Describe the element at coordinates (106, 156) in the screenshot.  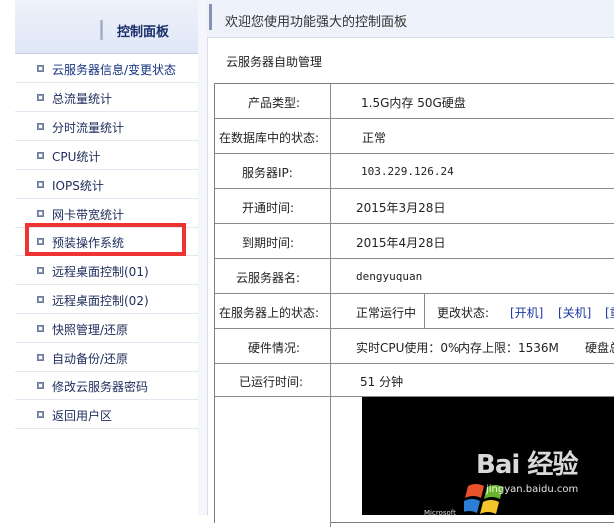
I see `sidebar-item-cpu-stats: CPU统计` at that location.